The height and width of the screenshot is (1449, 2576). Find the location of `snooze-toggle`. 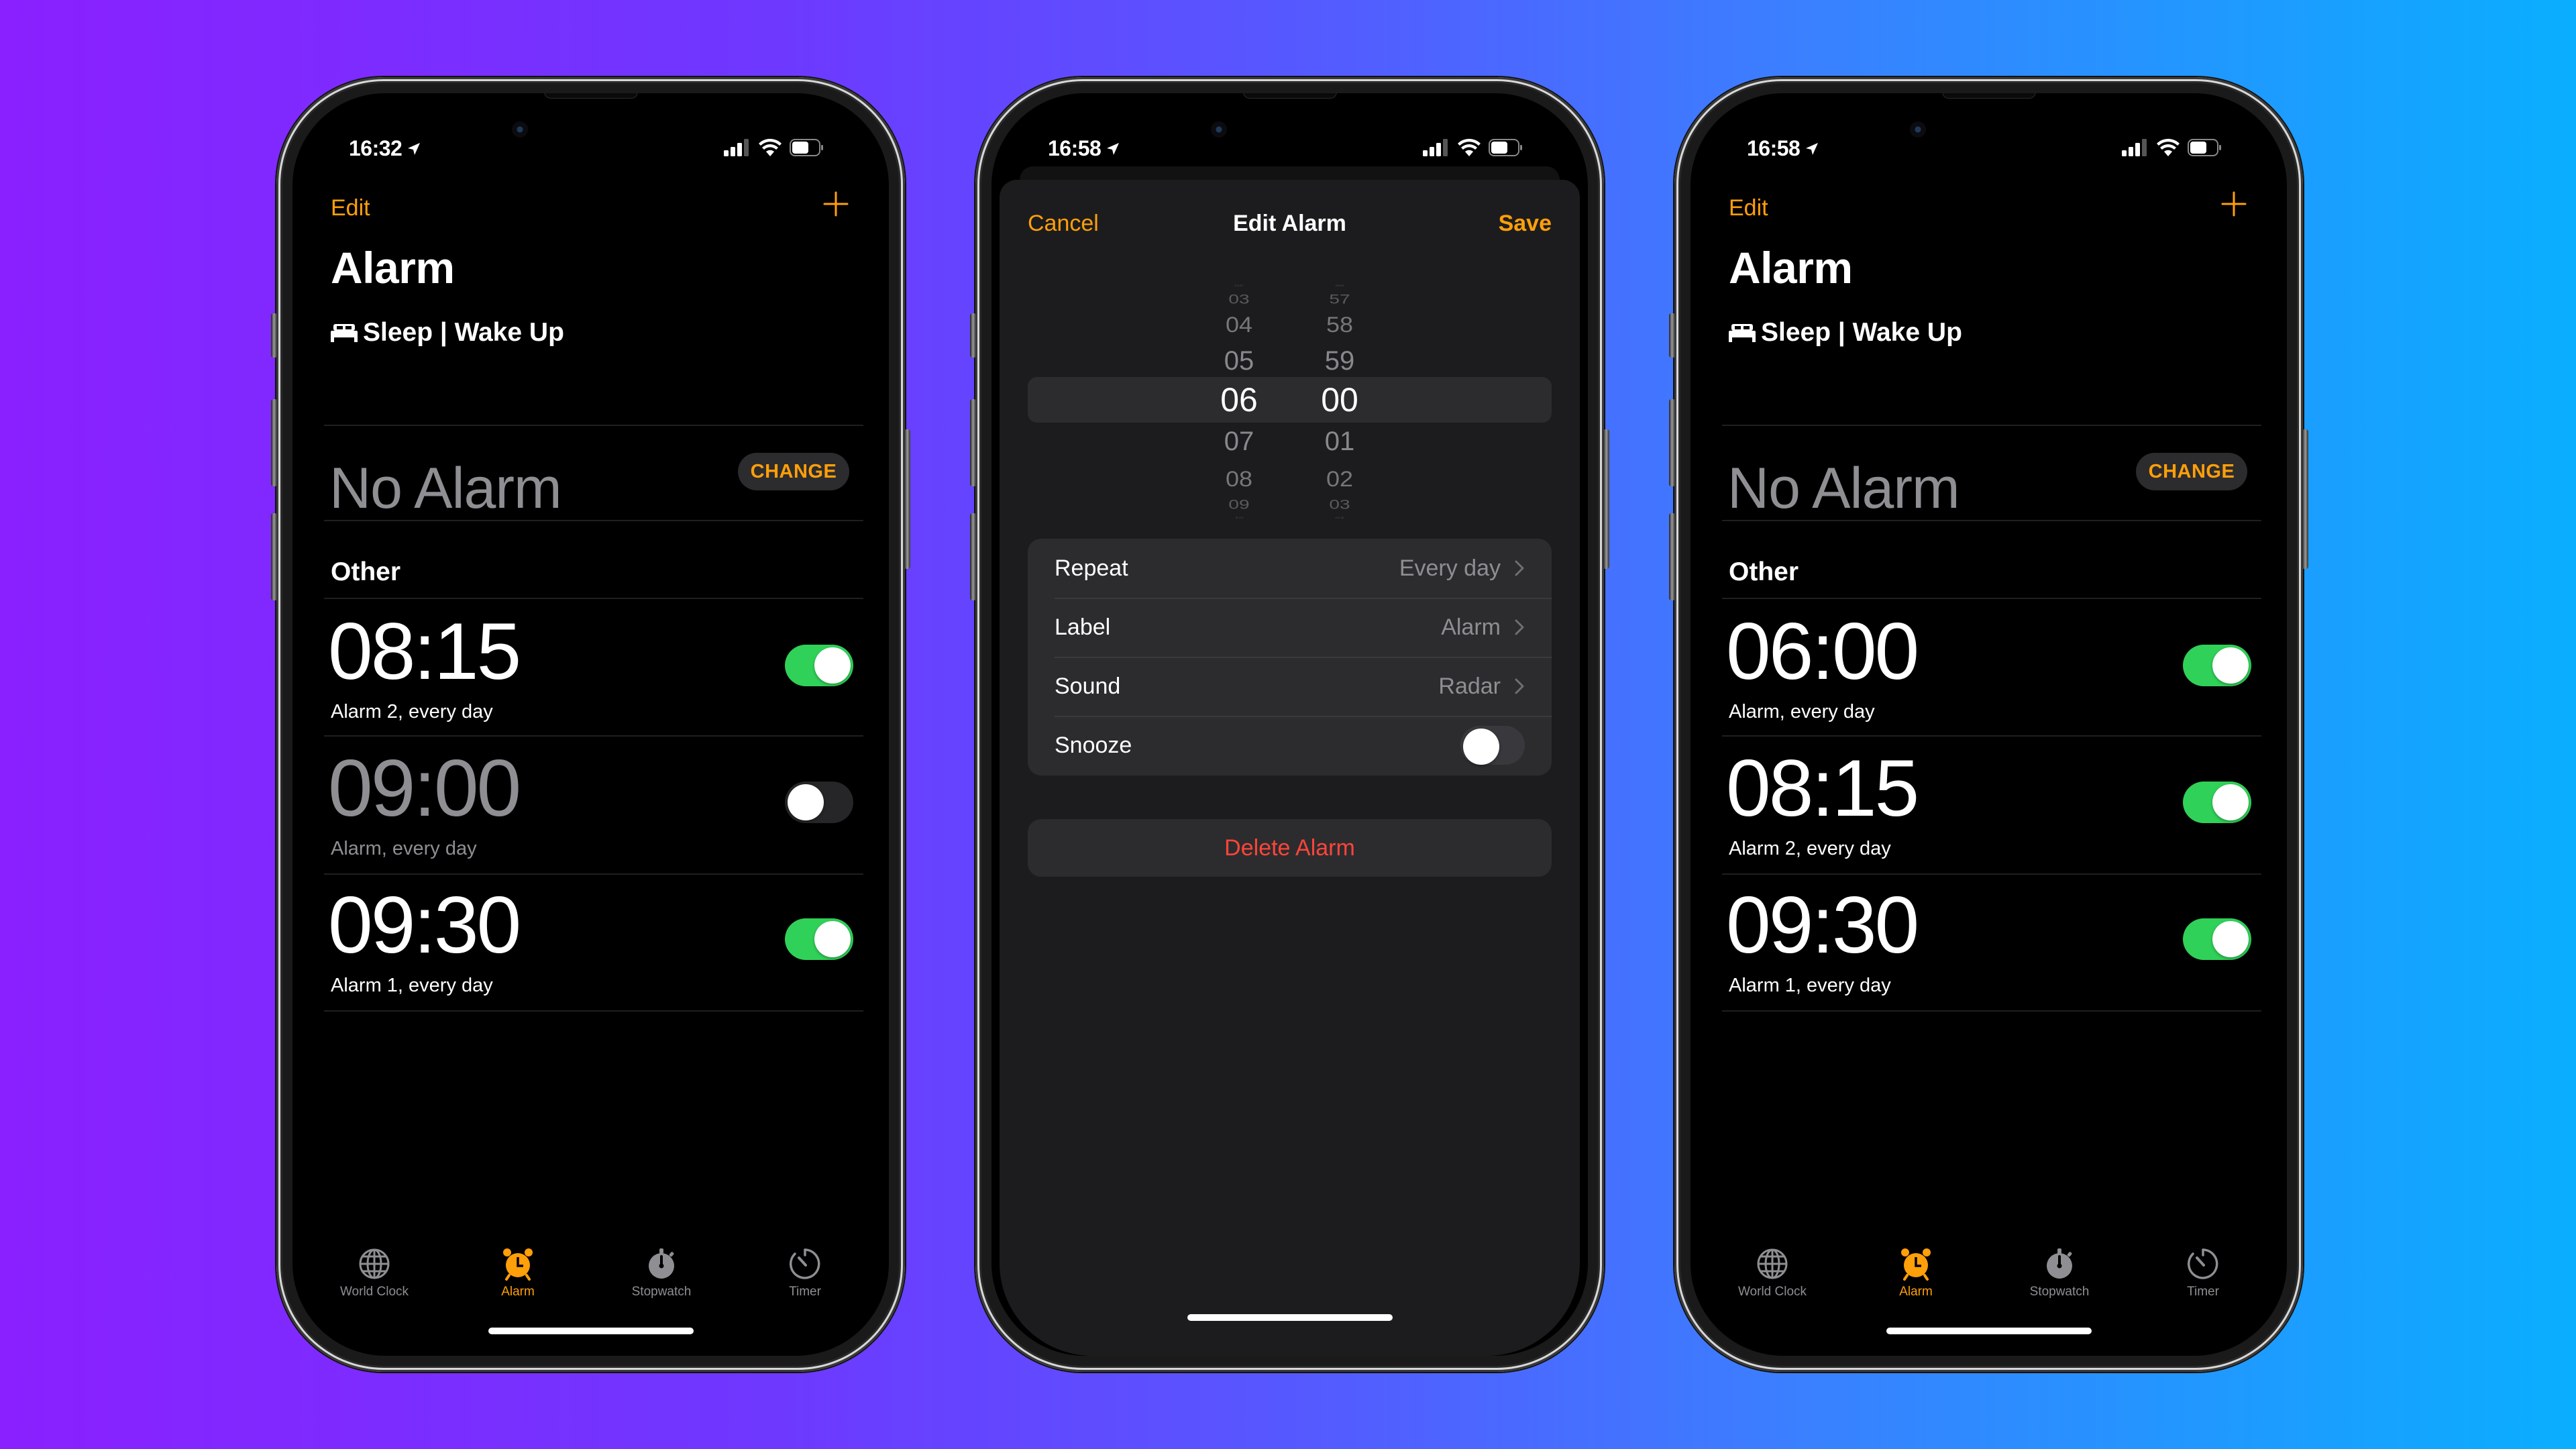

snooze-toggle is located at coordinates (1492, 745).